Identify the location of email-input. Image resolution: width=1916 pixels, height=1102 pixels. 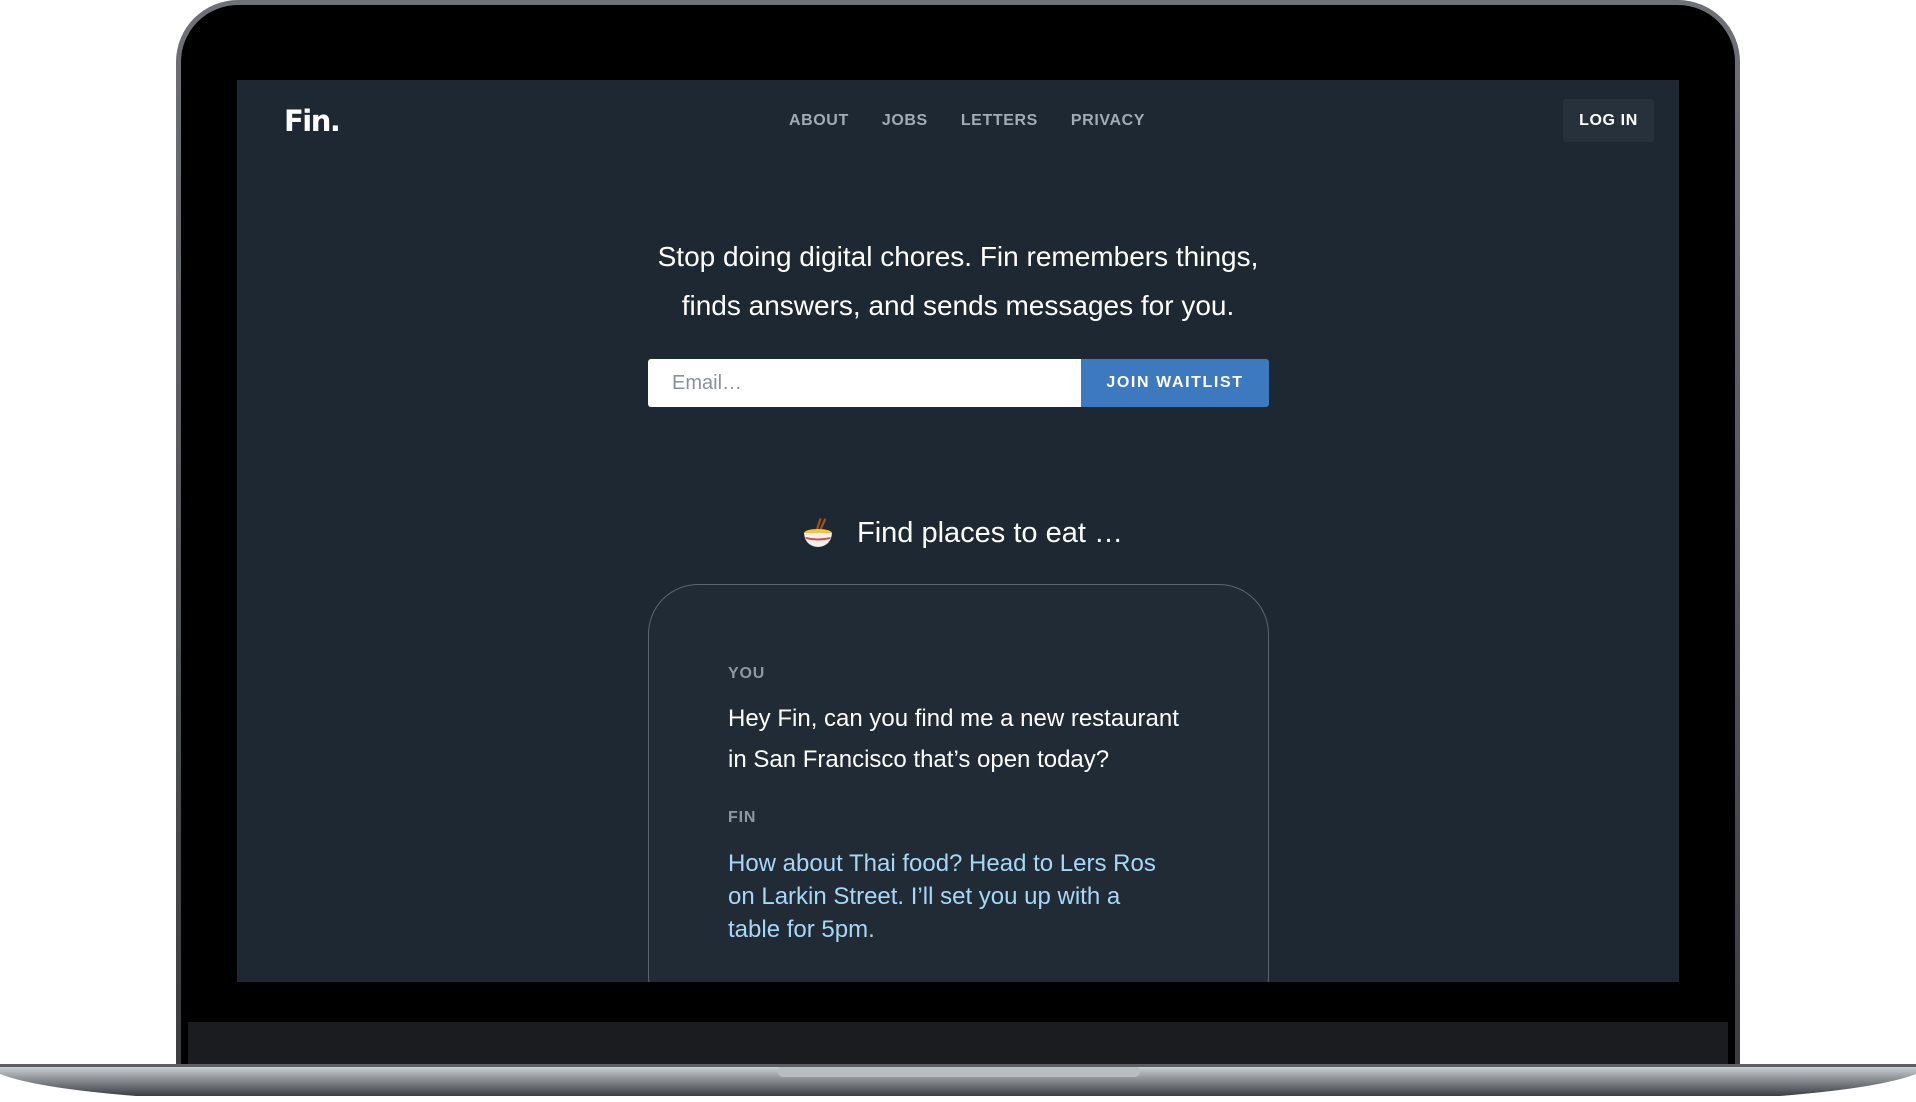
(864, 383).